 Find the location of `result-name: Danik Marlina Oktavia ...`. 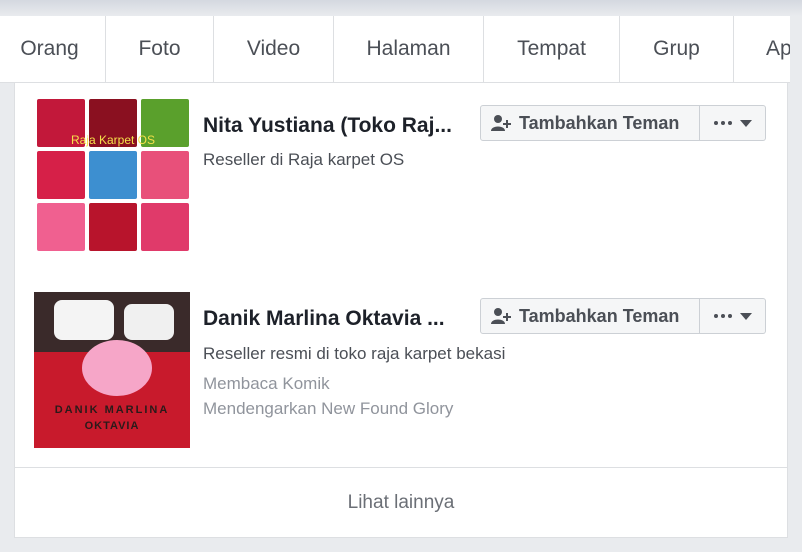

result-name: Danik Marlina Oktavia ... is located at coordinates (324, 319).